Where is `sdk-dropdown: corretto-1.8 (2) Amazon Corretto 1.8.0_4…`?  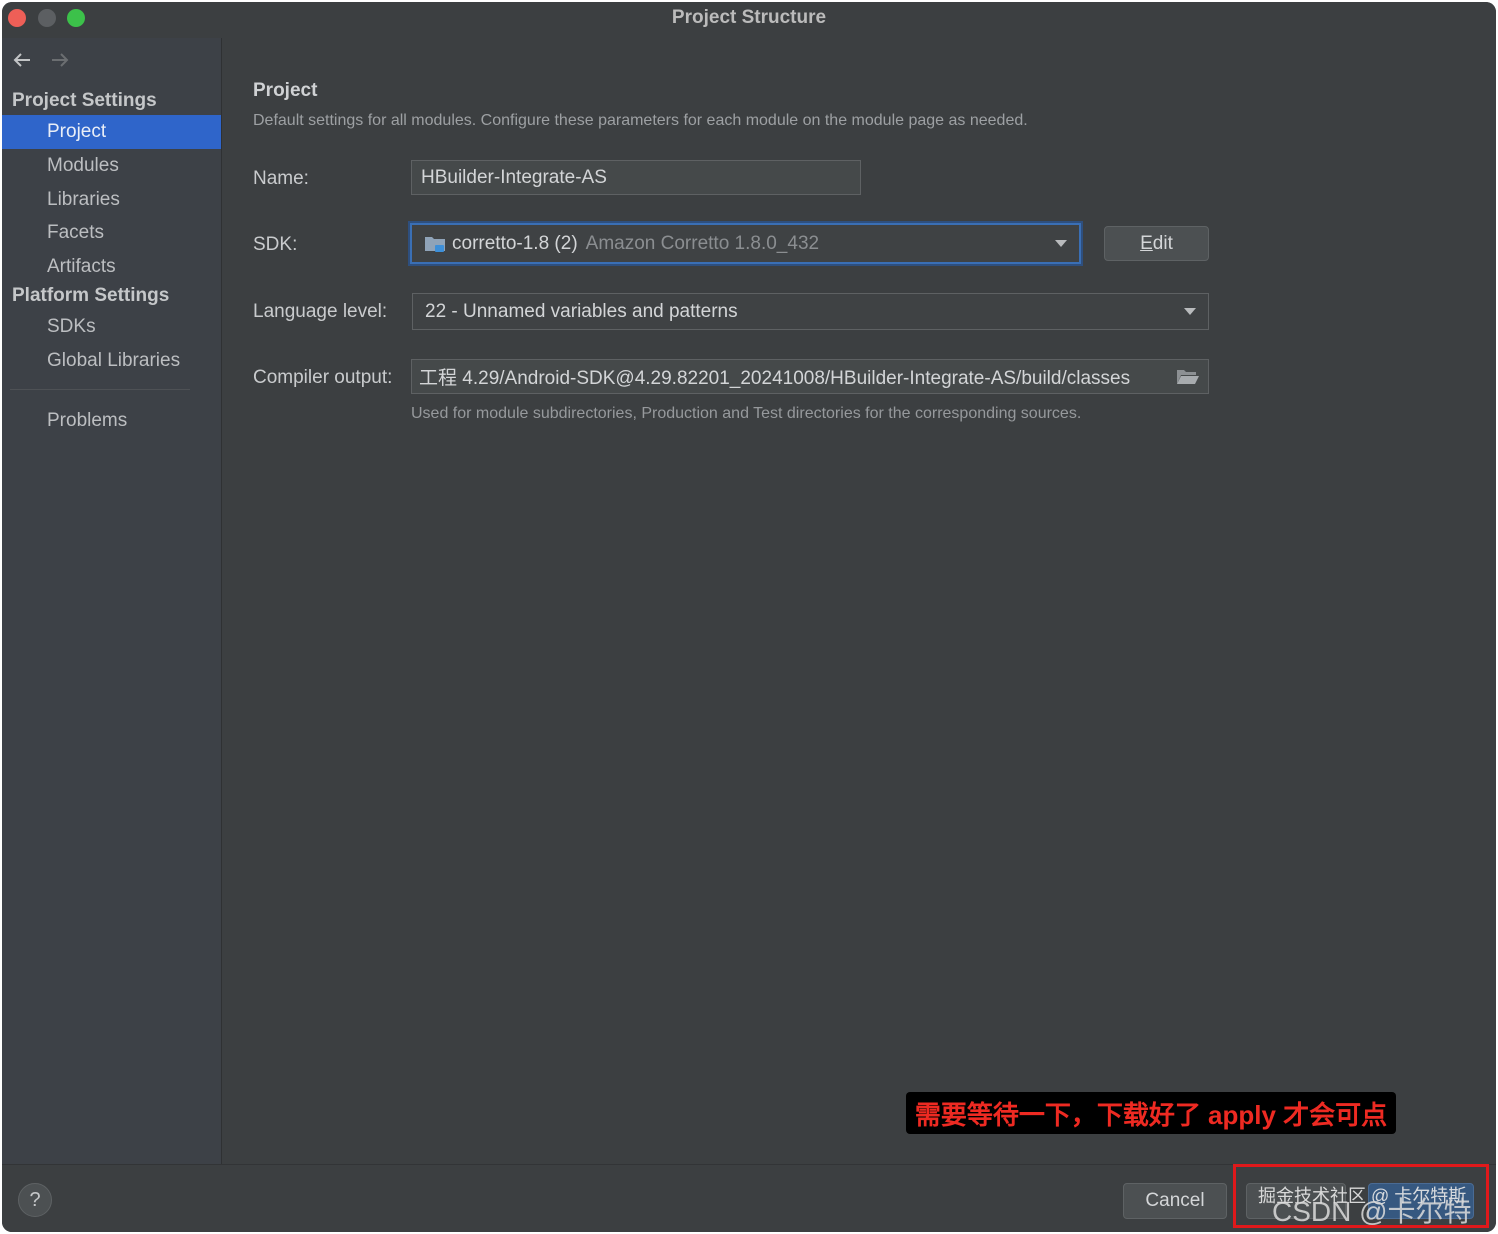
sdk-dropdown: corretto-1.8 (2) Amazon Corretto 1.8.0_4… is located at coordinates (745, 243).